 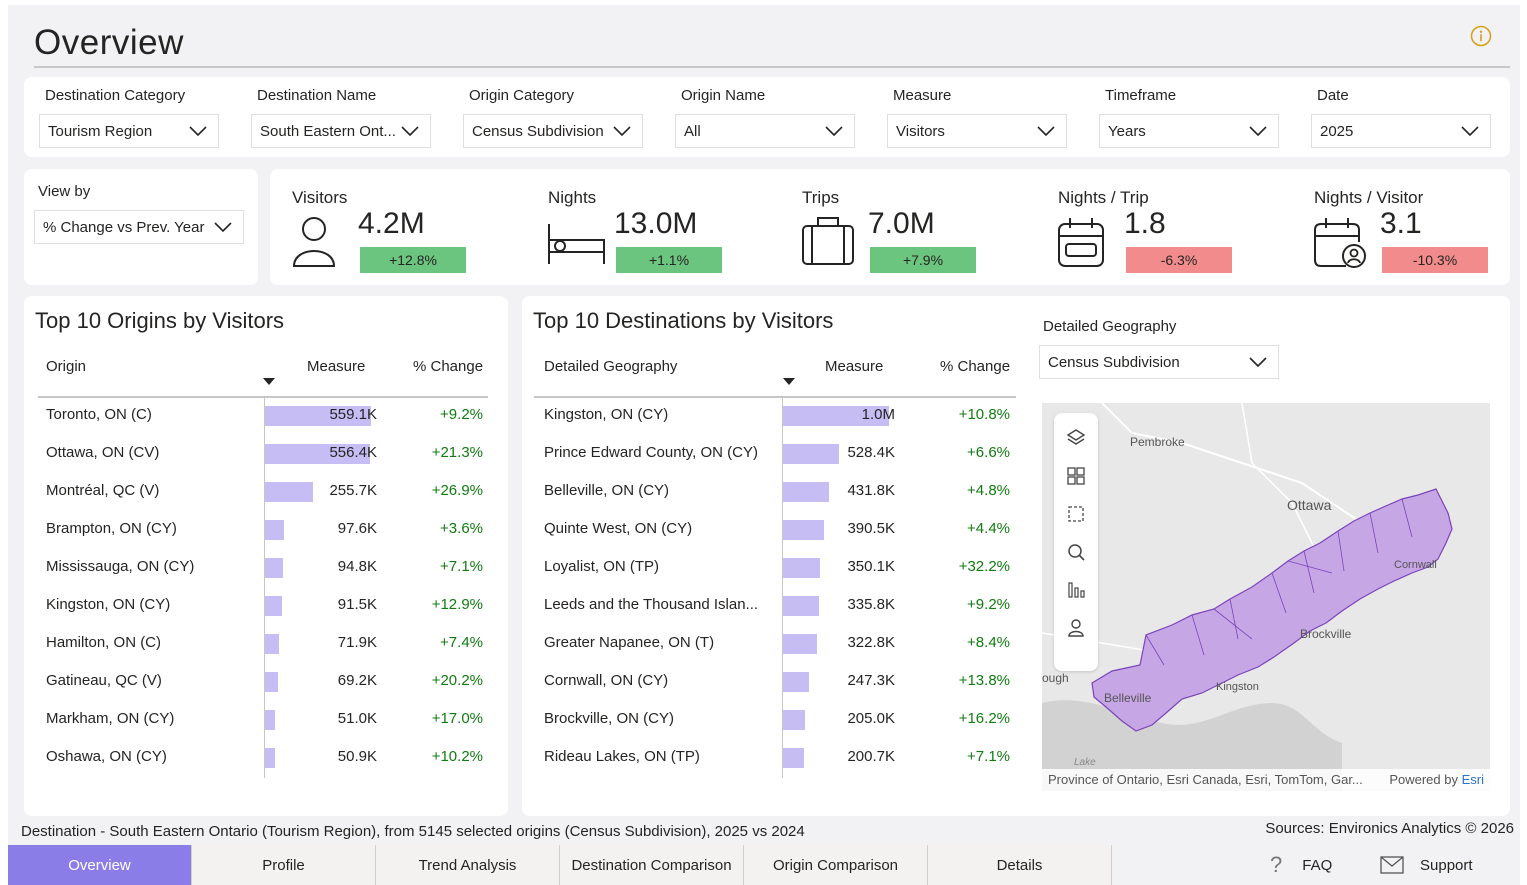 I want to click on mail-icon, so click(x=1392, y=865).